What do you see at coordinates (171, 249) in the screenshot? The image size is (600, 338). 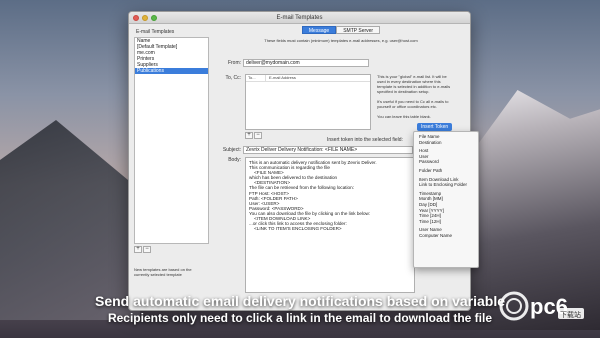 I see `sidebar-buttons: + −` at bounding box center [171, 249].